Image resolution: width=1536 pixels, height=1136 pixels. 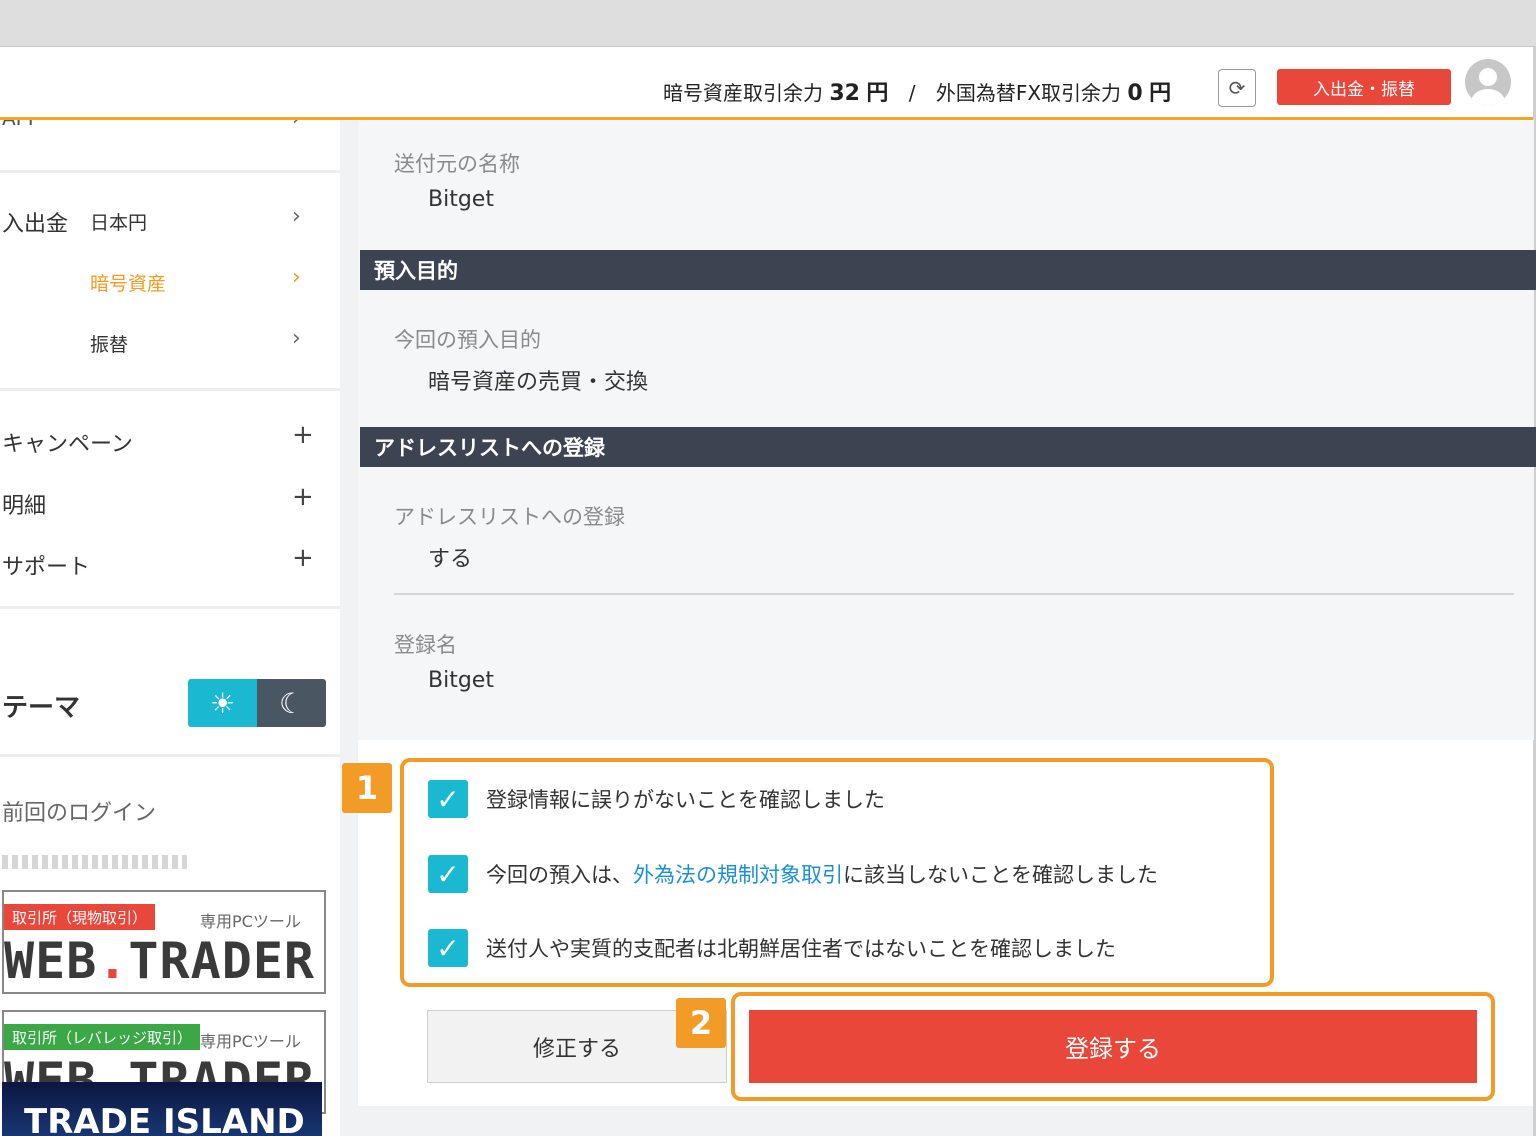 I want to click on moon-icon: ☾, so click(x=291, y=703).